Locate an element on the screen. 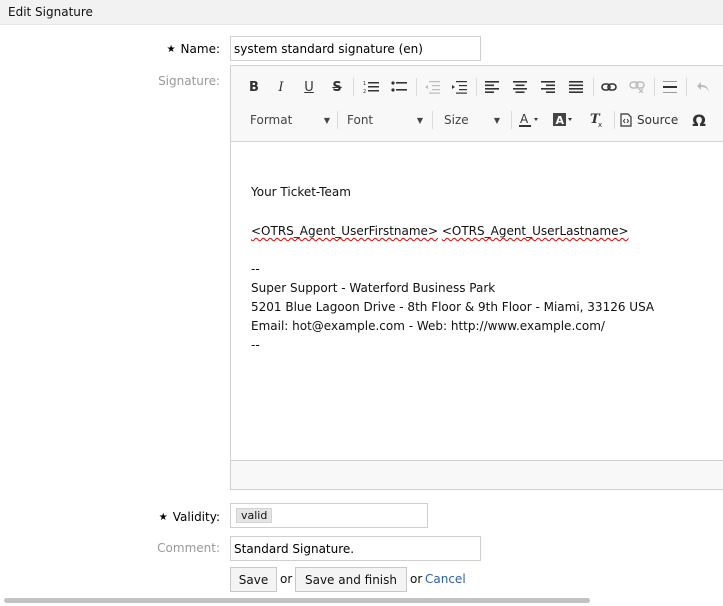  link-icon is located at coordinates (609, 87).